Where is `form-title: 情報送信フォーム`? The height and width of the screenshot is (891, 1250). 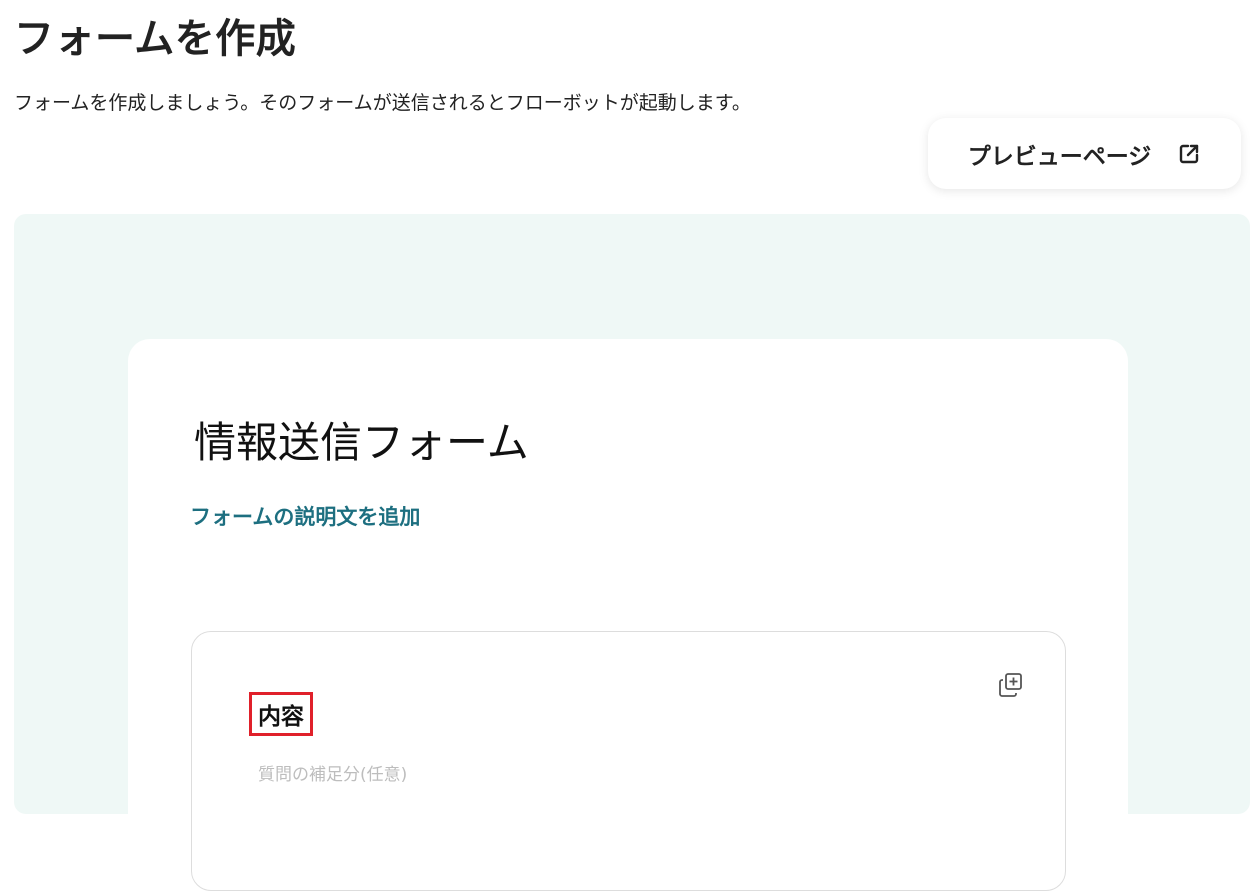
form-title: 情報送信フォーム is located at coordinates (361, 439).